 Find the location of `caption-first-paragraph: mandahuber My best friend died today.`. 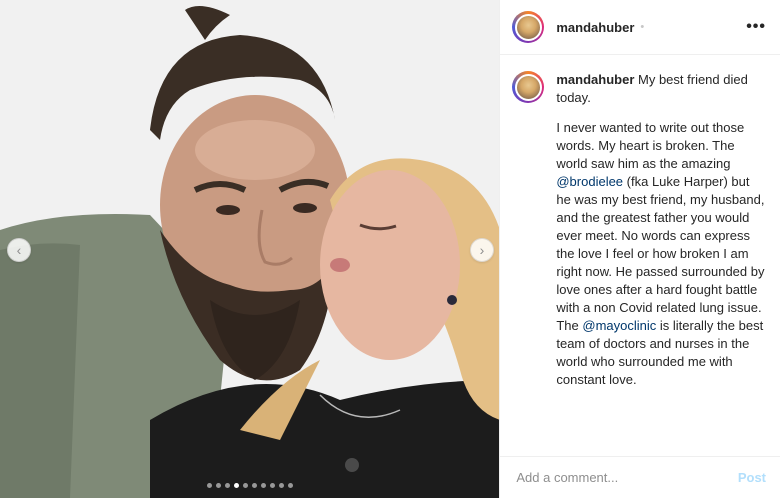

caption-first-paragraph: mandahuber My best friend died today. is located at coordinates (661, 89).